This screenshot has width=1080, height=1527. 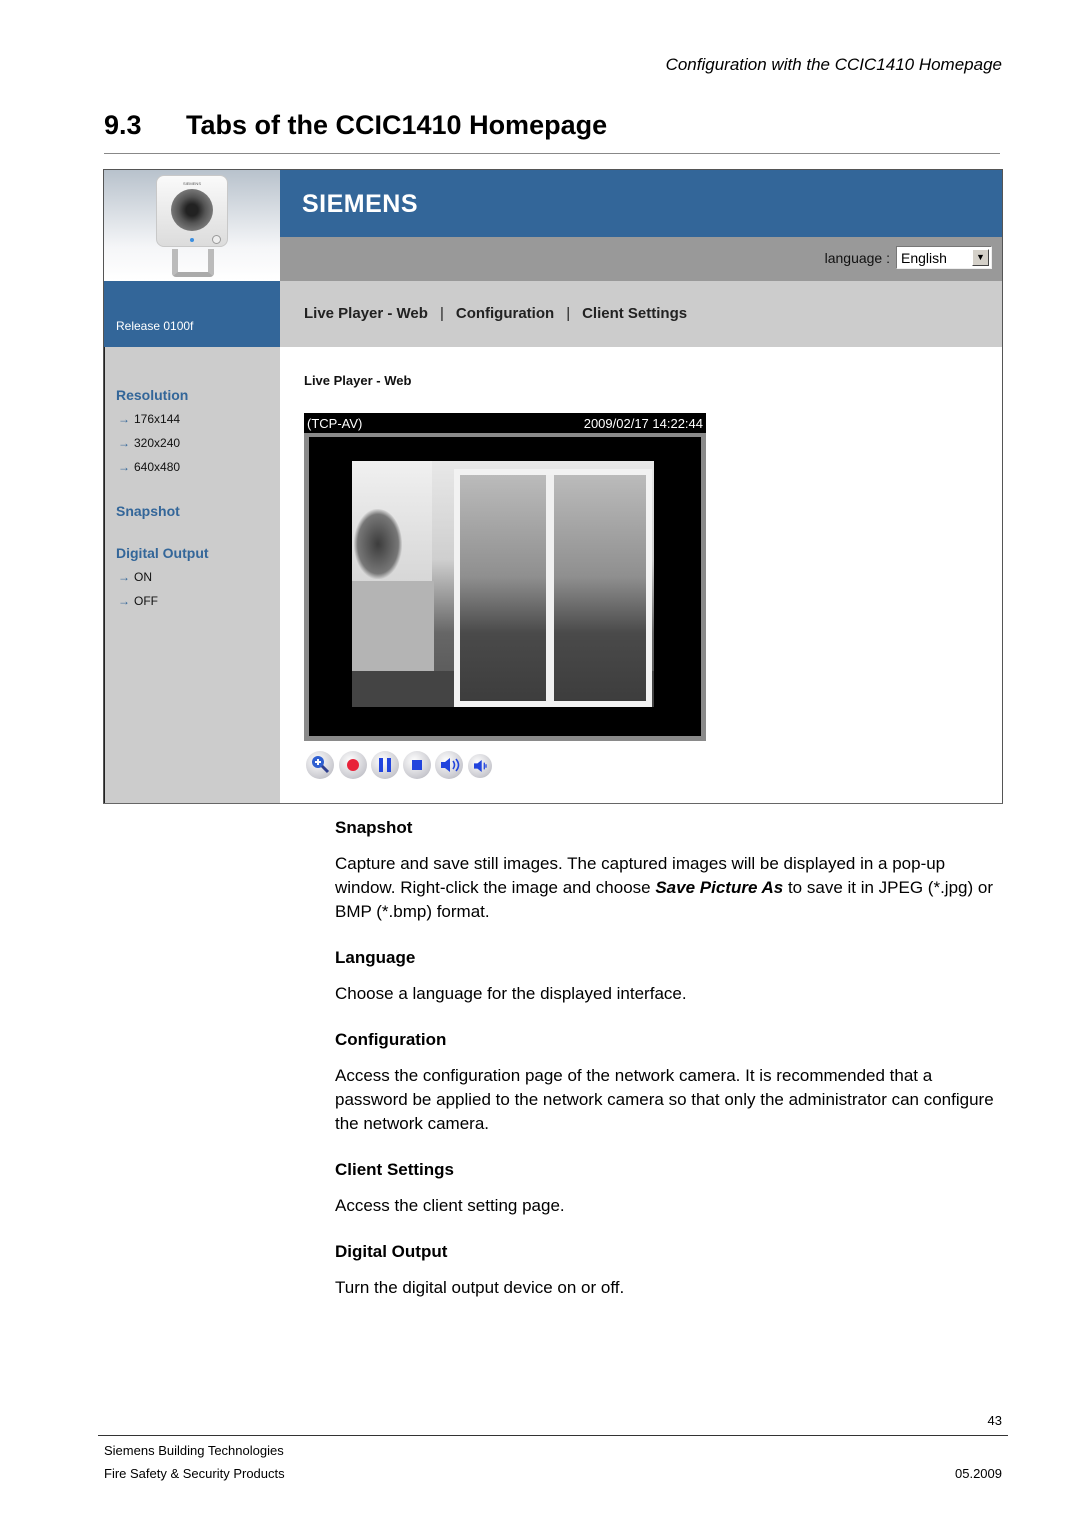 I want to click on video-status-bar: (TCP-AV) 2009/02/17 14:22:44, so click(x=505, y=423).